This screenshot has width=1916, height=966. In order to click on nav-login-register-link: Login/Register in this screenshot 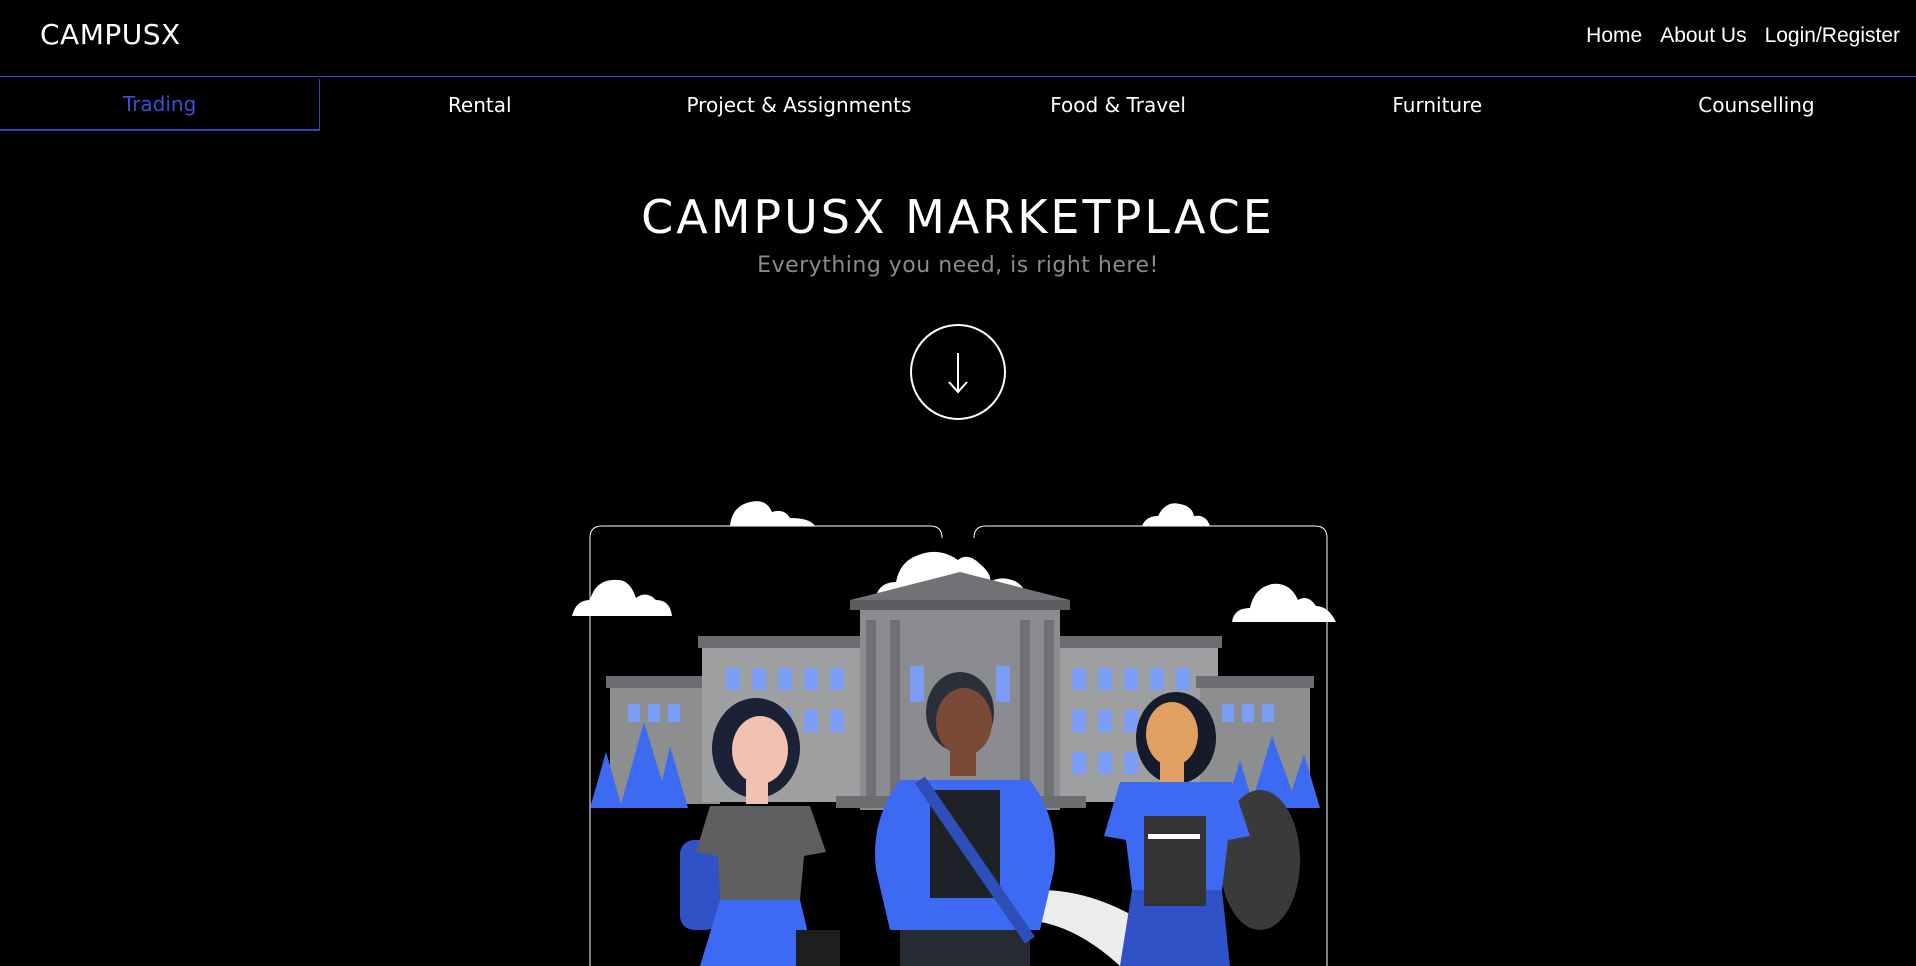, I will do `click(1832, 36)`.